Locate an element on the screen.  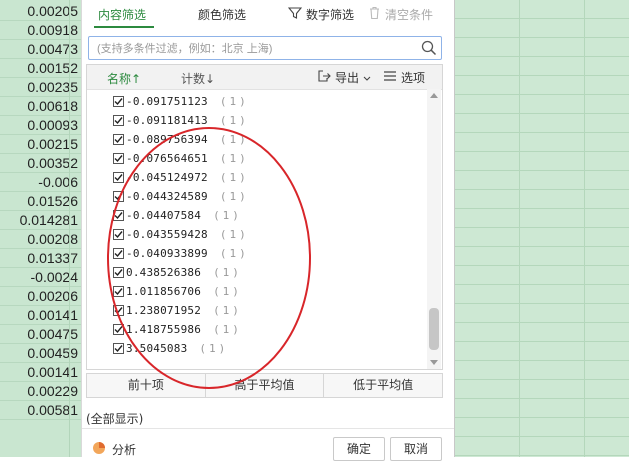
number-filter-button: 数字筛选 is located at coordinates (321, 14).